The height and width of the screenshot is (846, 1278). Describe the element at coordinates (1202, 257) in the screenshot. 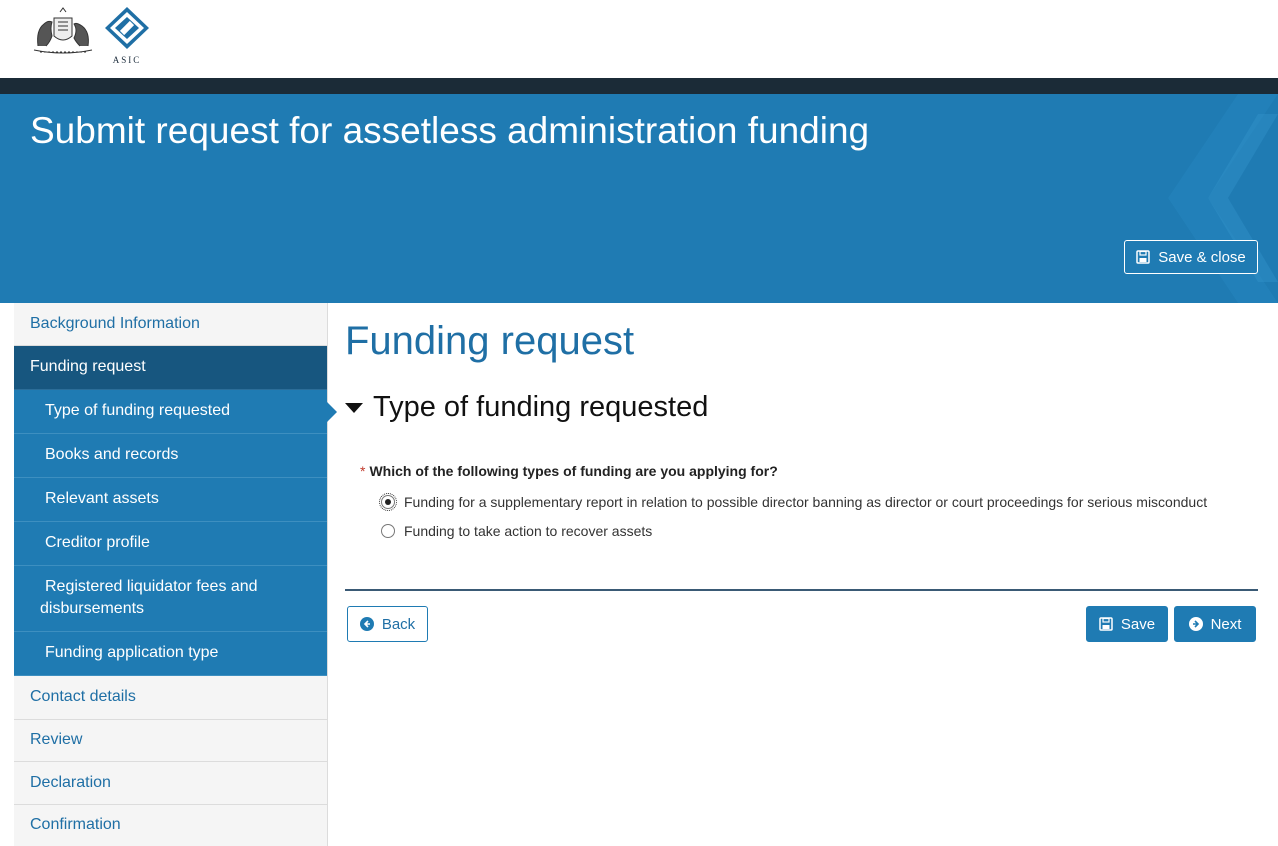

I see `save-close-label: Save & close` at that location.